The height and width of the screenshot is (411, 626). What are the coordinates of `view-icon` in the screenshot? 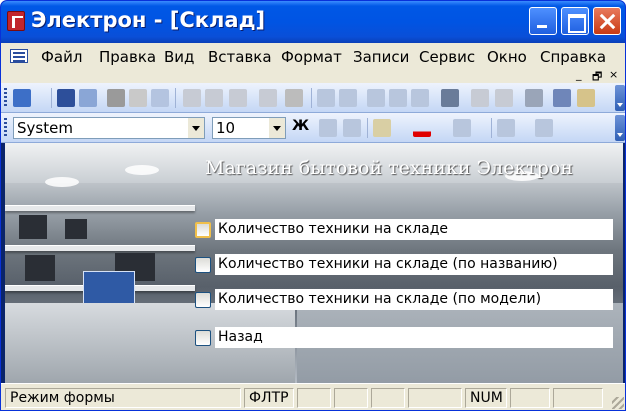 It's located at (22, 98).